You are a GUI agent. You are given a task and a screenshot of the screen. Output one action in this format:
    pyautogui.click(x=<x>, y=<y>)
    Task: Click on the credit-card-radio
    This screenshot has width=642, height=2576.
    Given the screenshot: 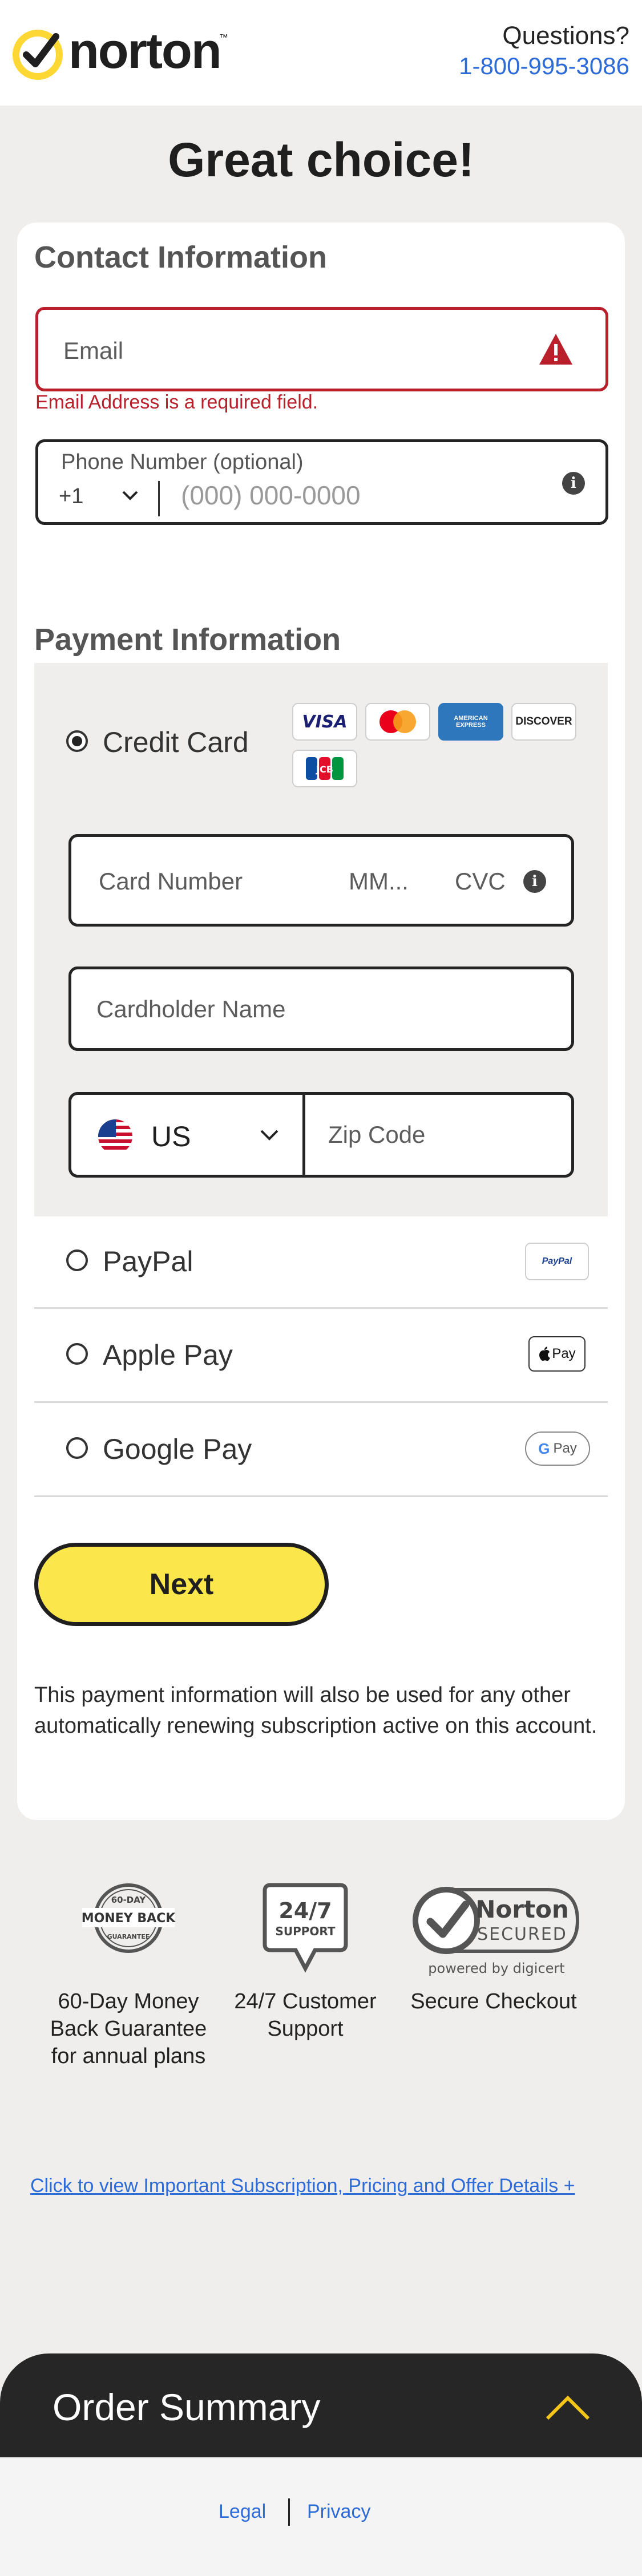 What is the action you would take?
    pyautogui.click(x=77, y=741)
    